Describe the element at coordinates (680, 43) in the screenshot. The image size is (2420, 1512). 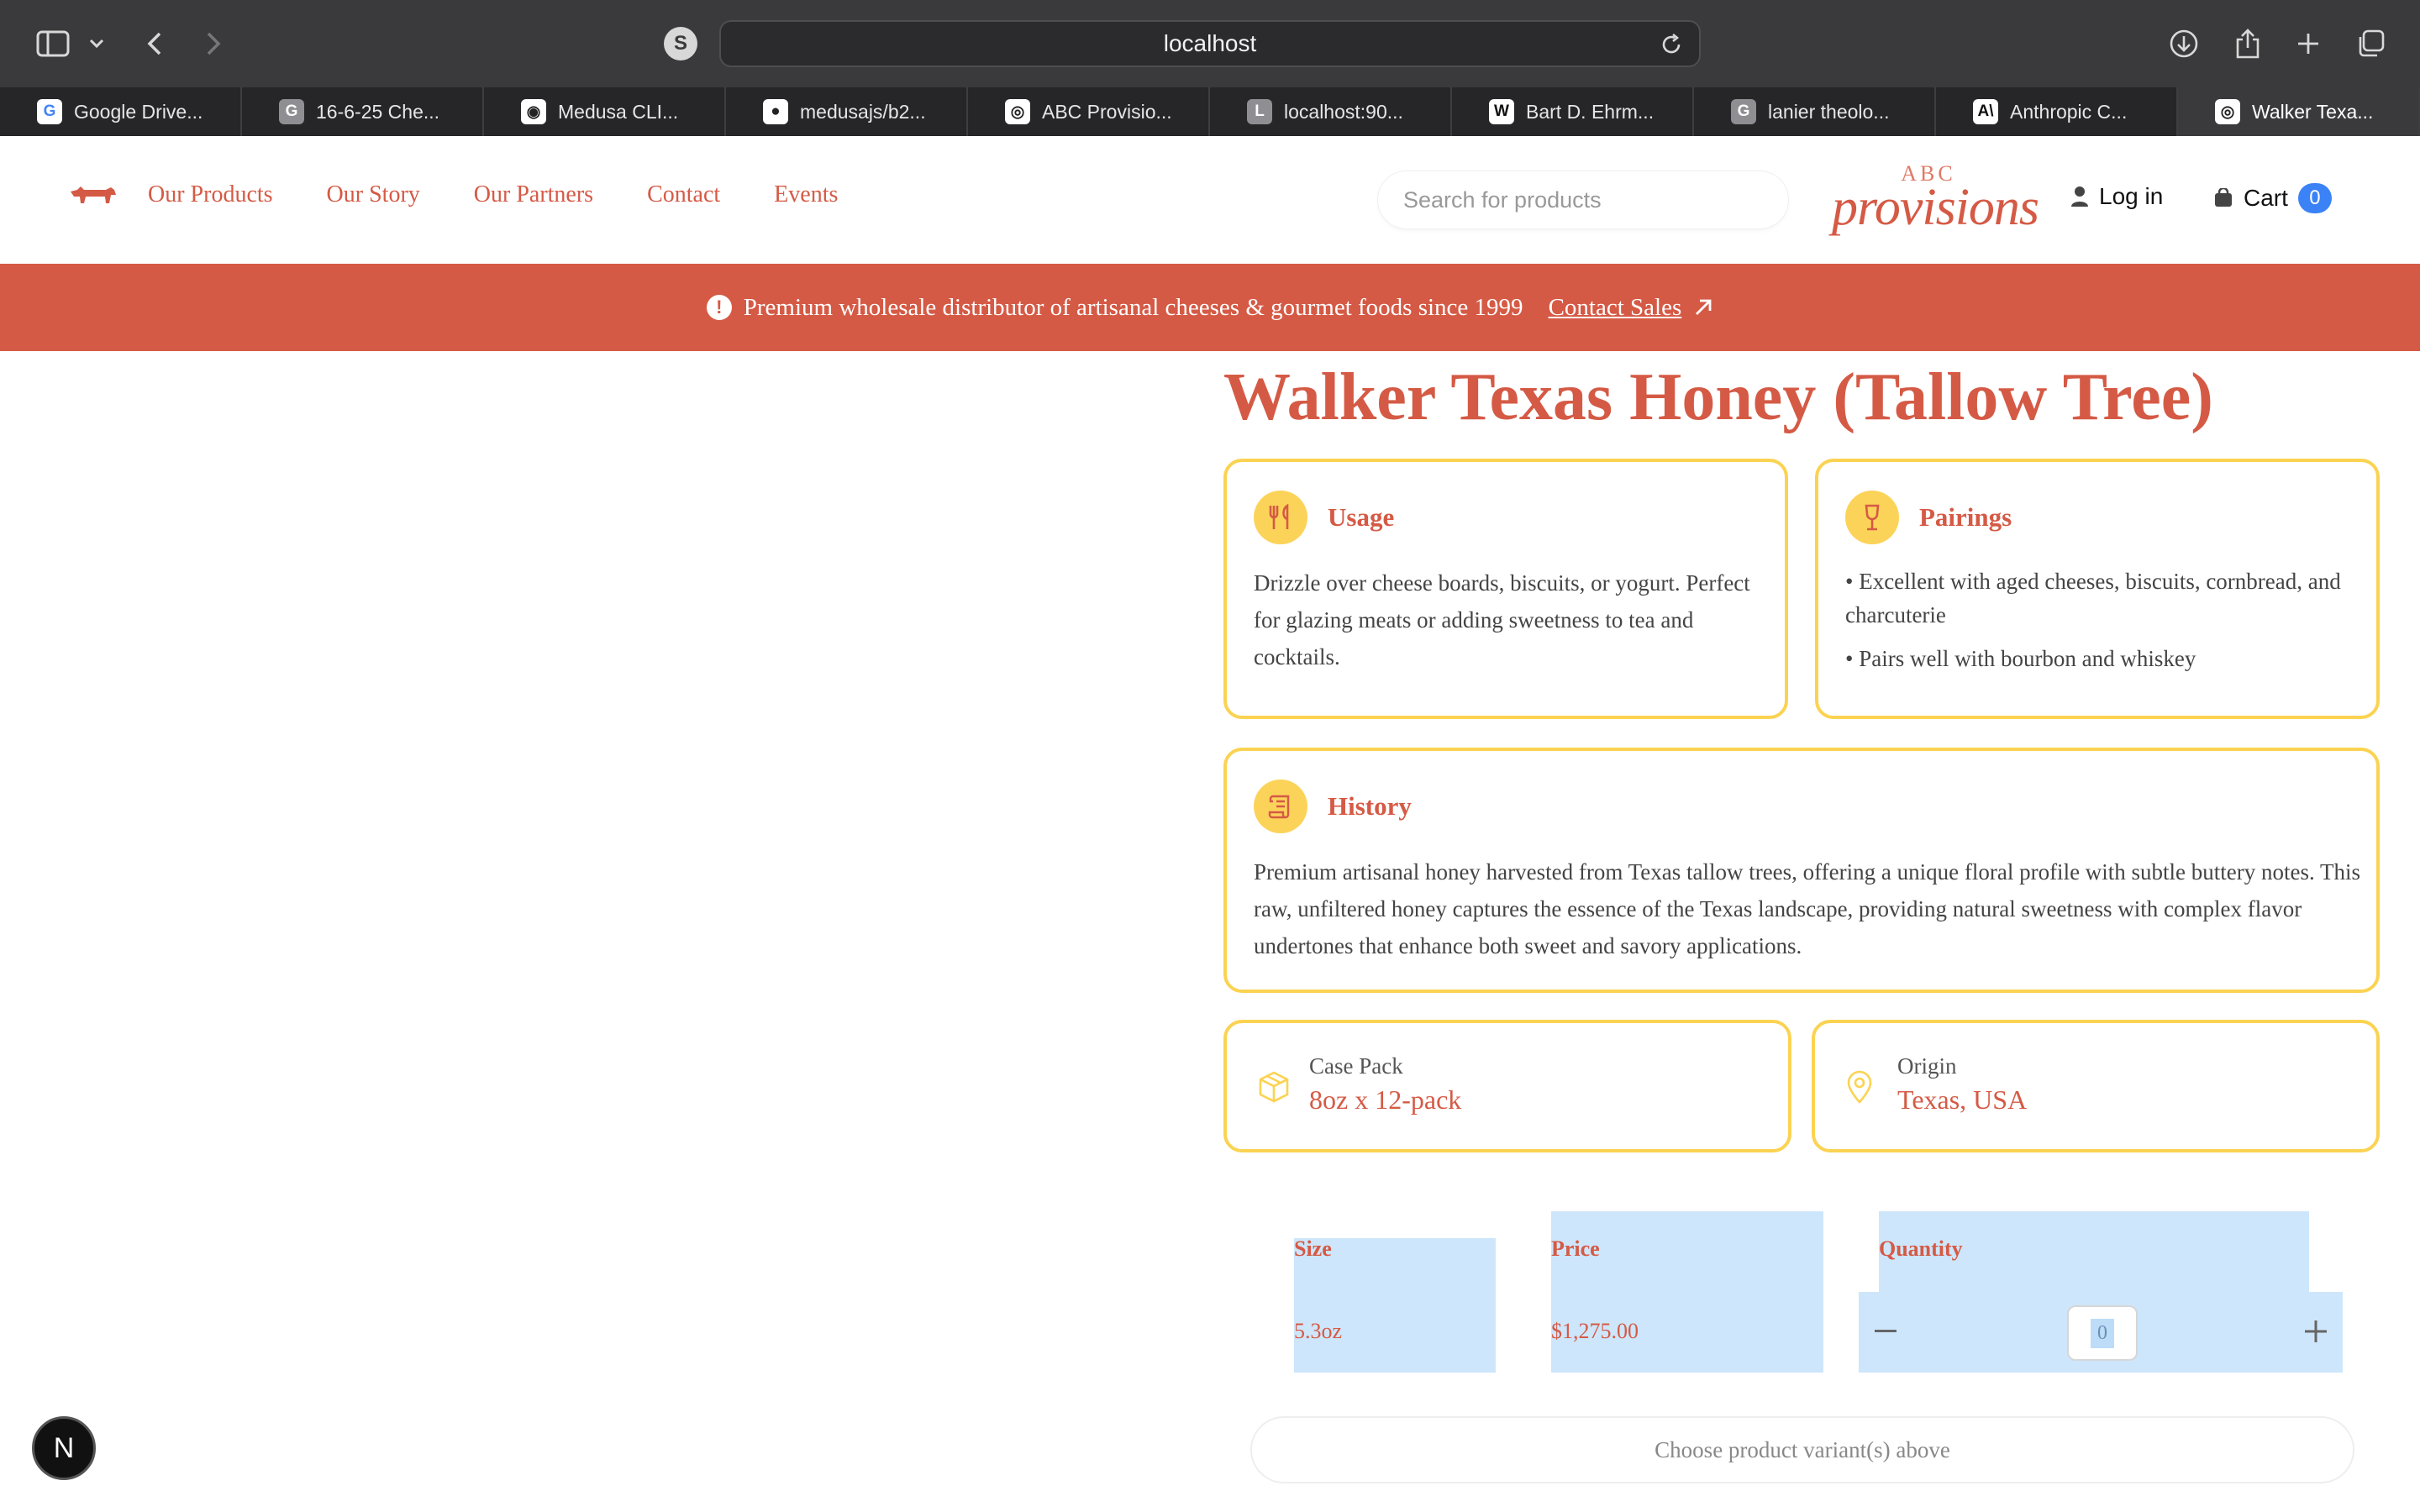
I see `site-icon: S` at that location.